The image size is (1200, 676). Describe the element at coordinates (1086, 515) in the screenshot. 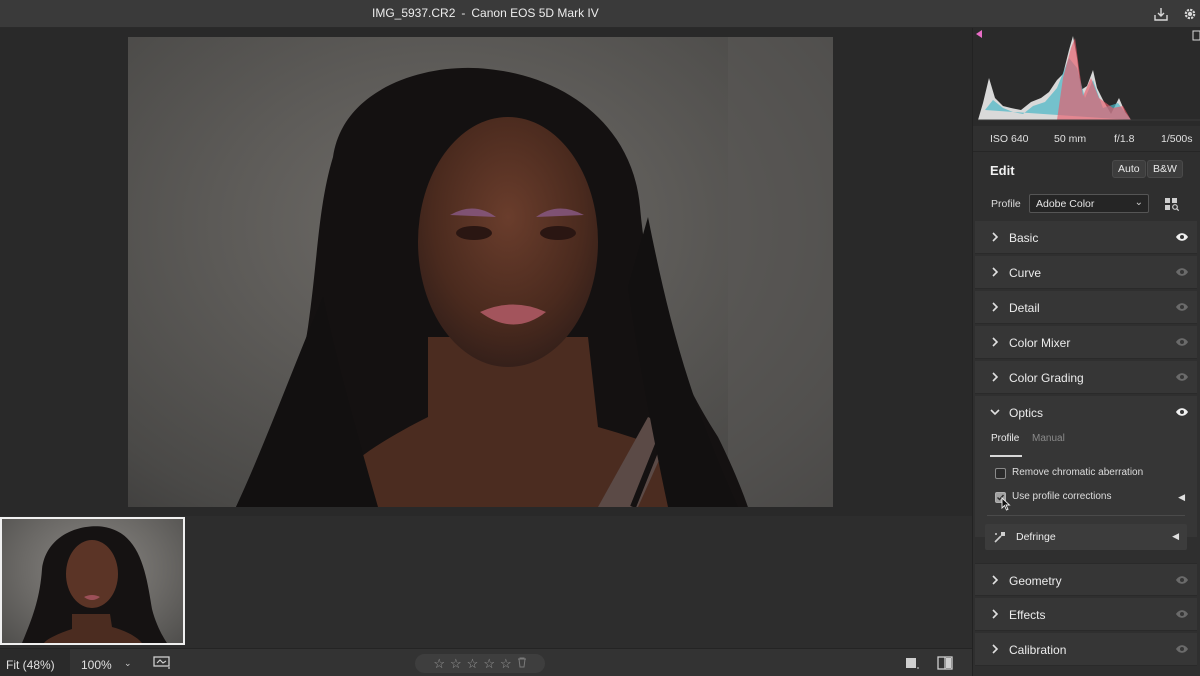

I see `divider` at that location.